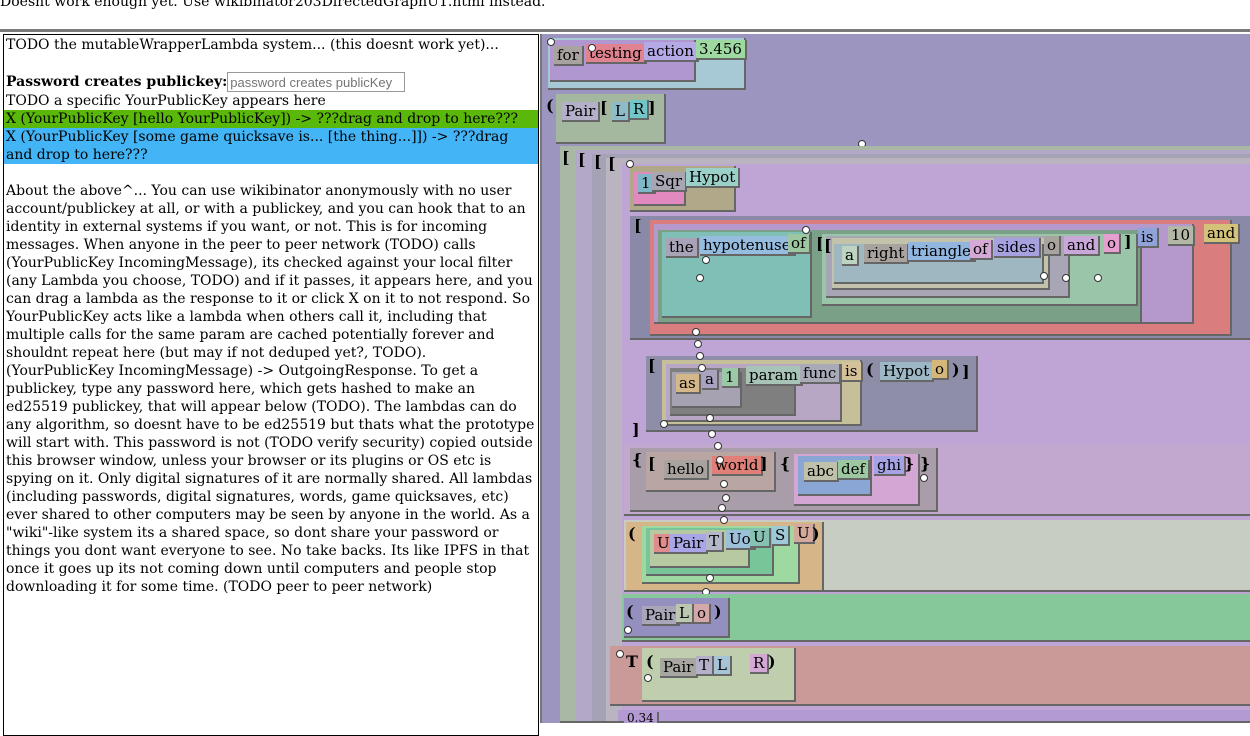  I want to click on graph-token: the, so click(682, 248).